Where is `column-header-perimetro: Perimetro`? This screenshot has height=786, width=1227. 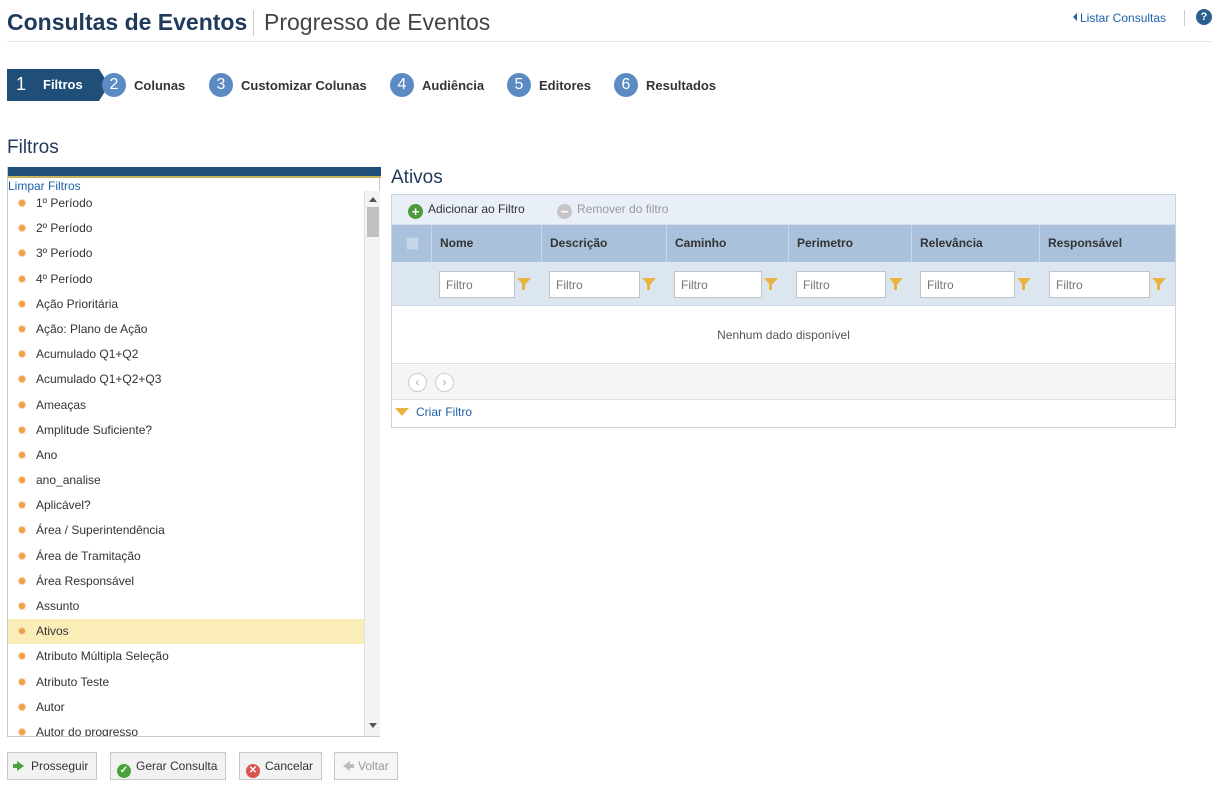
column-header-perimetro: Perimetro is located at coordinates (849, 243).